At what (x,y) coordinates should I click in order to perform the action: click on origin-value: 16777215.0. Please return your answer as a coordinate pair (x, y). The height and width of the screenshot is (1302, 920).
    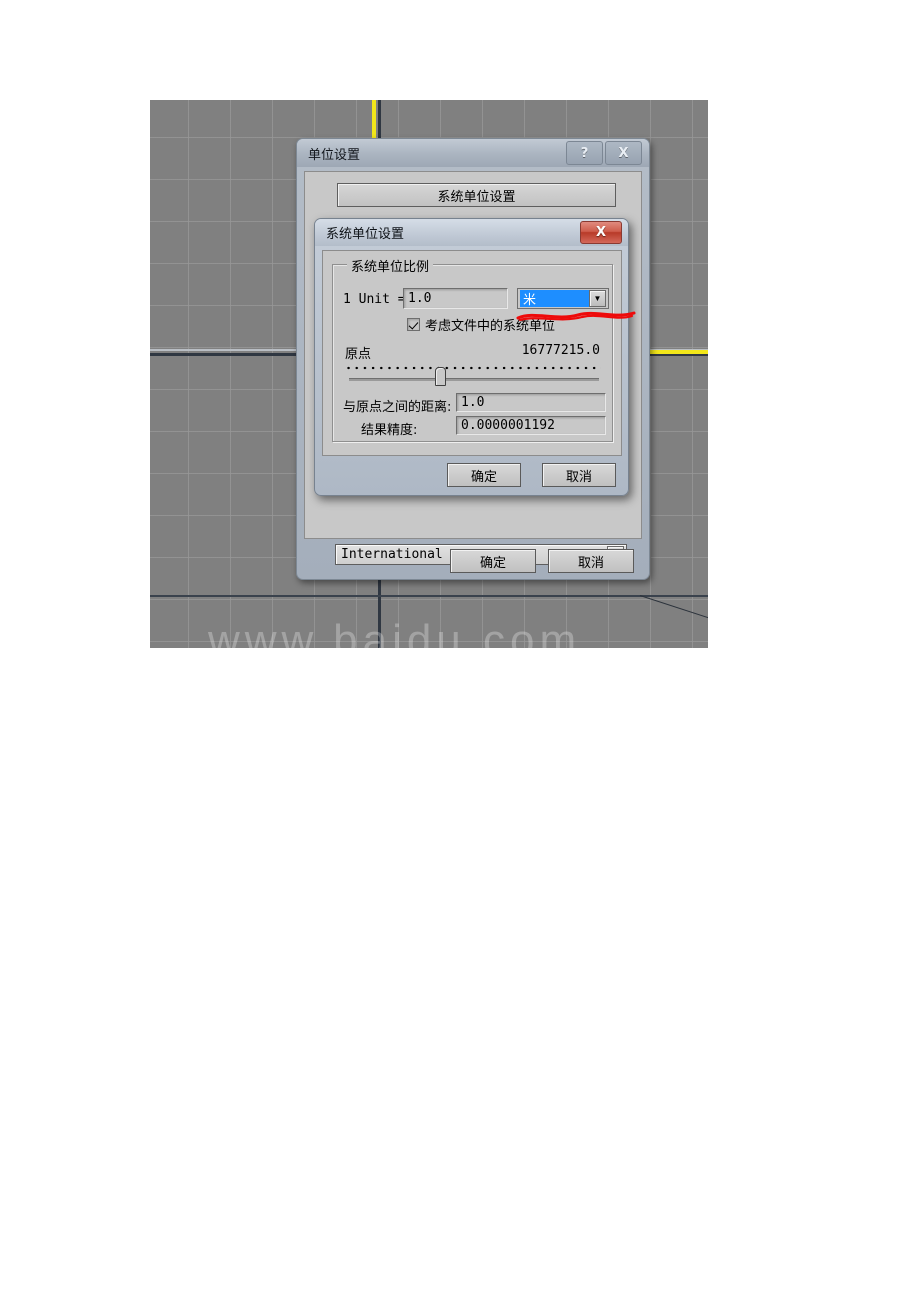
    Looking at the image, I should click on (560, 350).